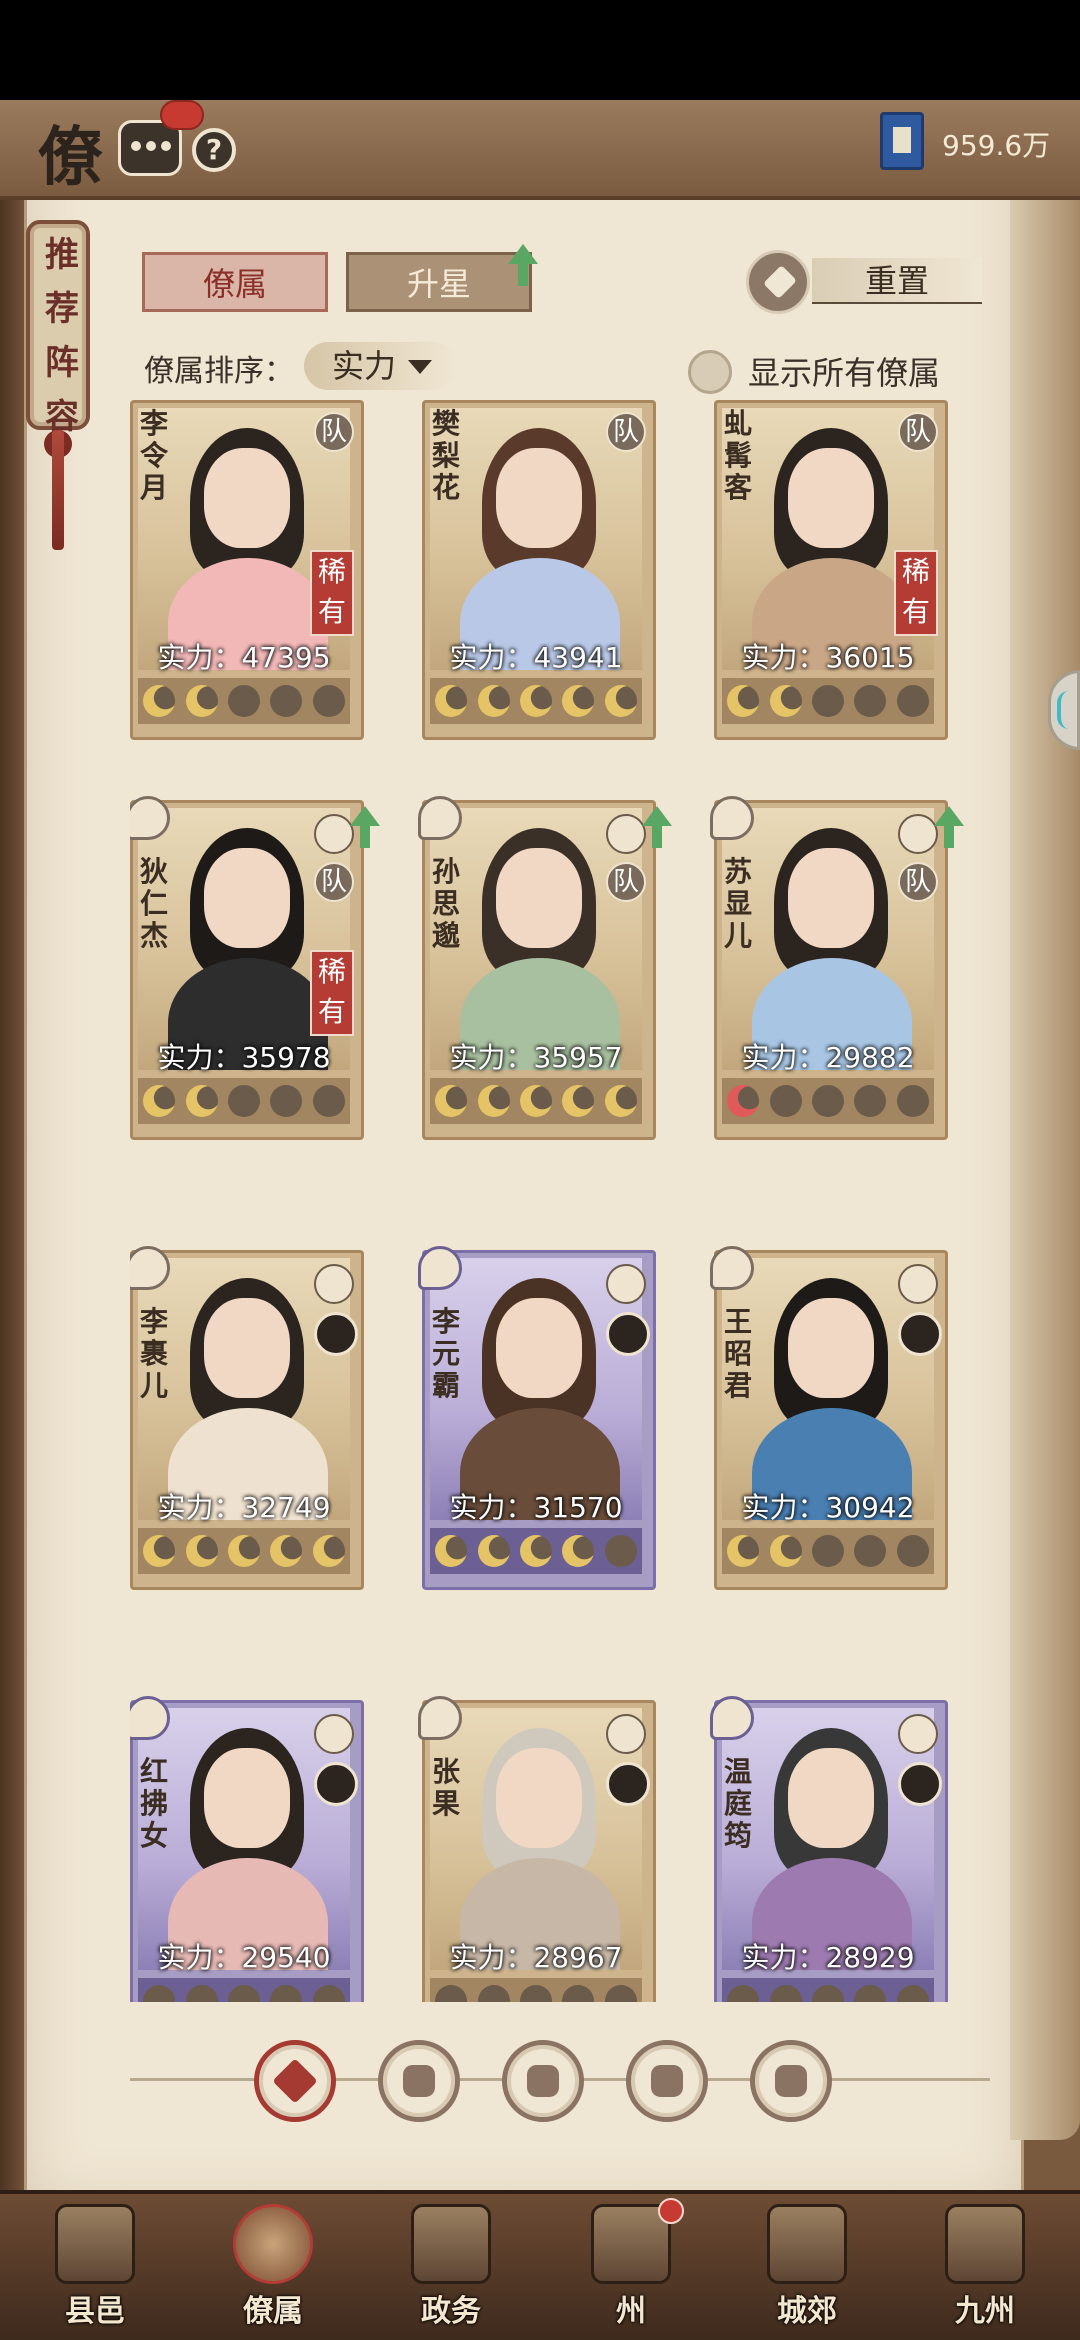  I want to click on bell-filter-icon, so click(419, 2081).